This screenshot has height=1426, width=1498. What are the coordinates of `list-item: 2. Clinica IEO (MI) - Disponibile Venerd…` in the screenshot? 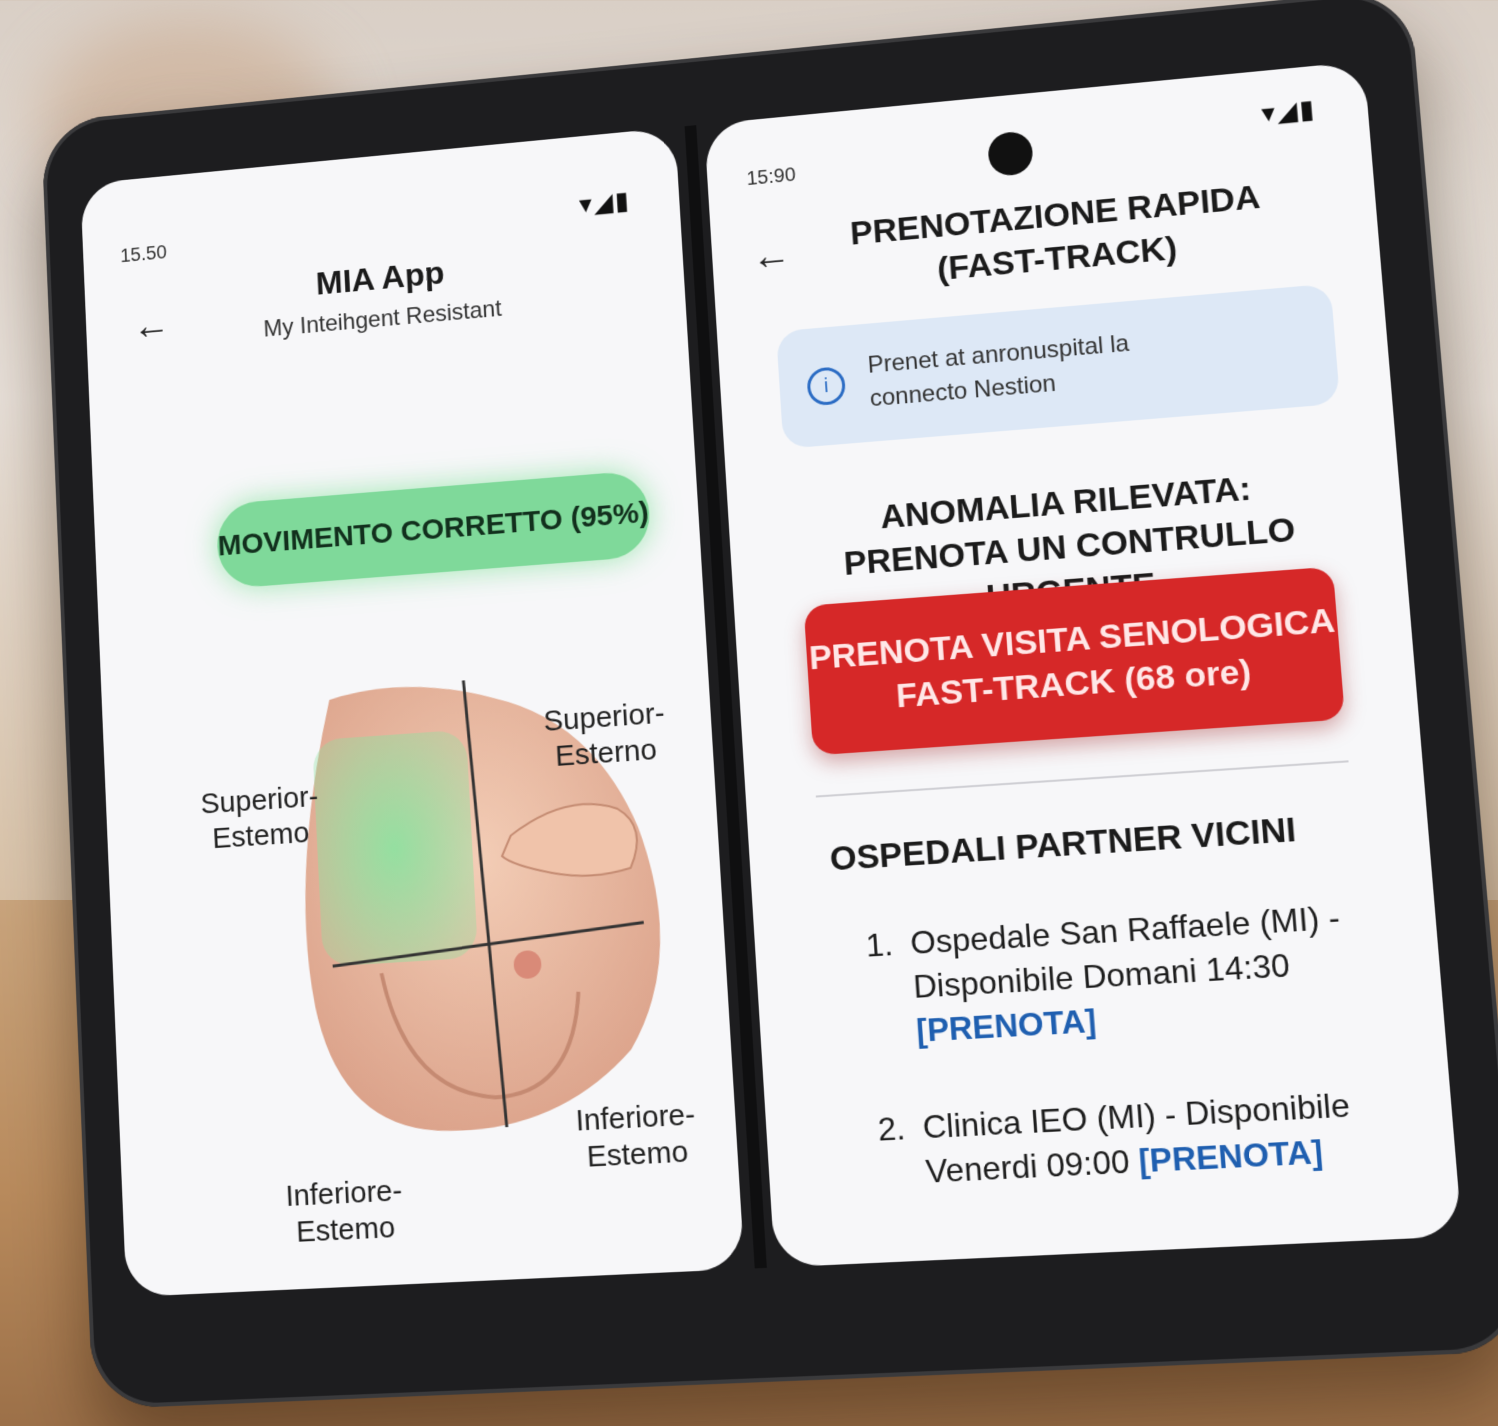 It's located at (1140, 1138).